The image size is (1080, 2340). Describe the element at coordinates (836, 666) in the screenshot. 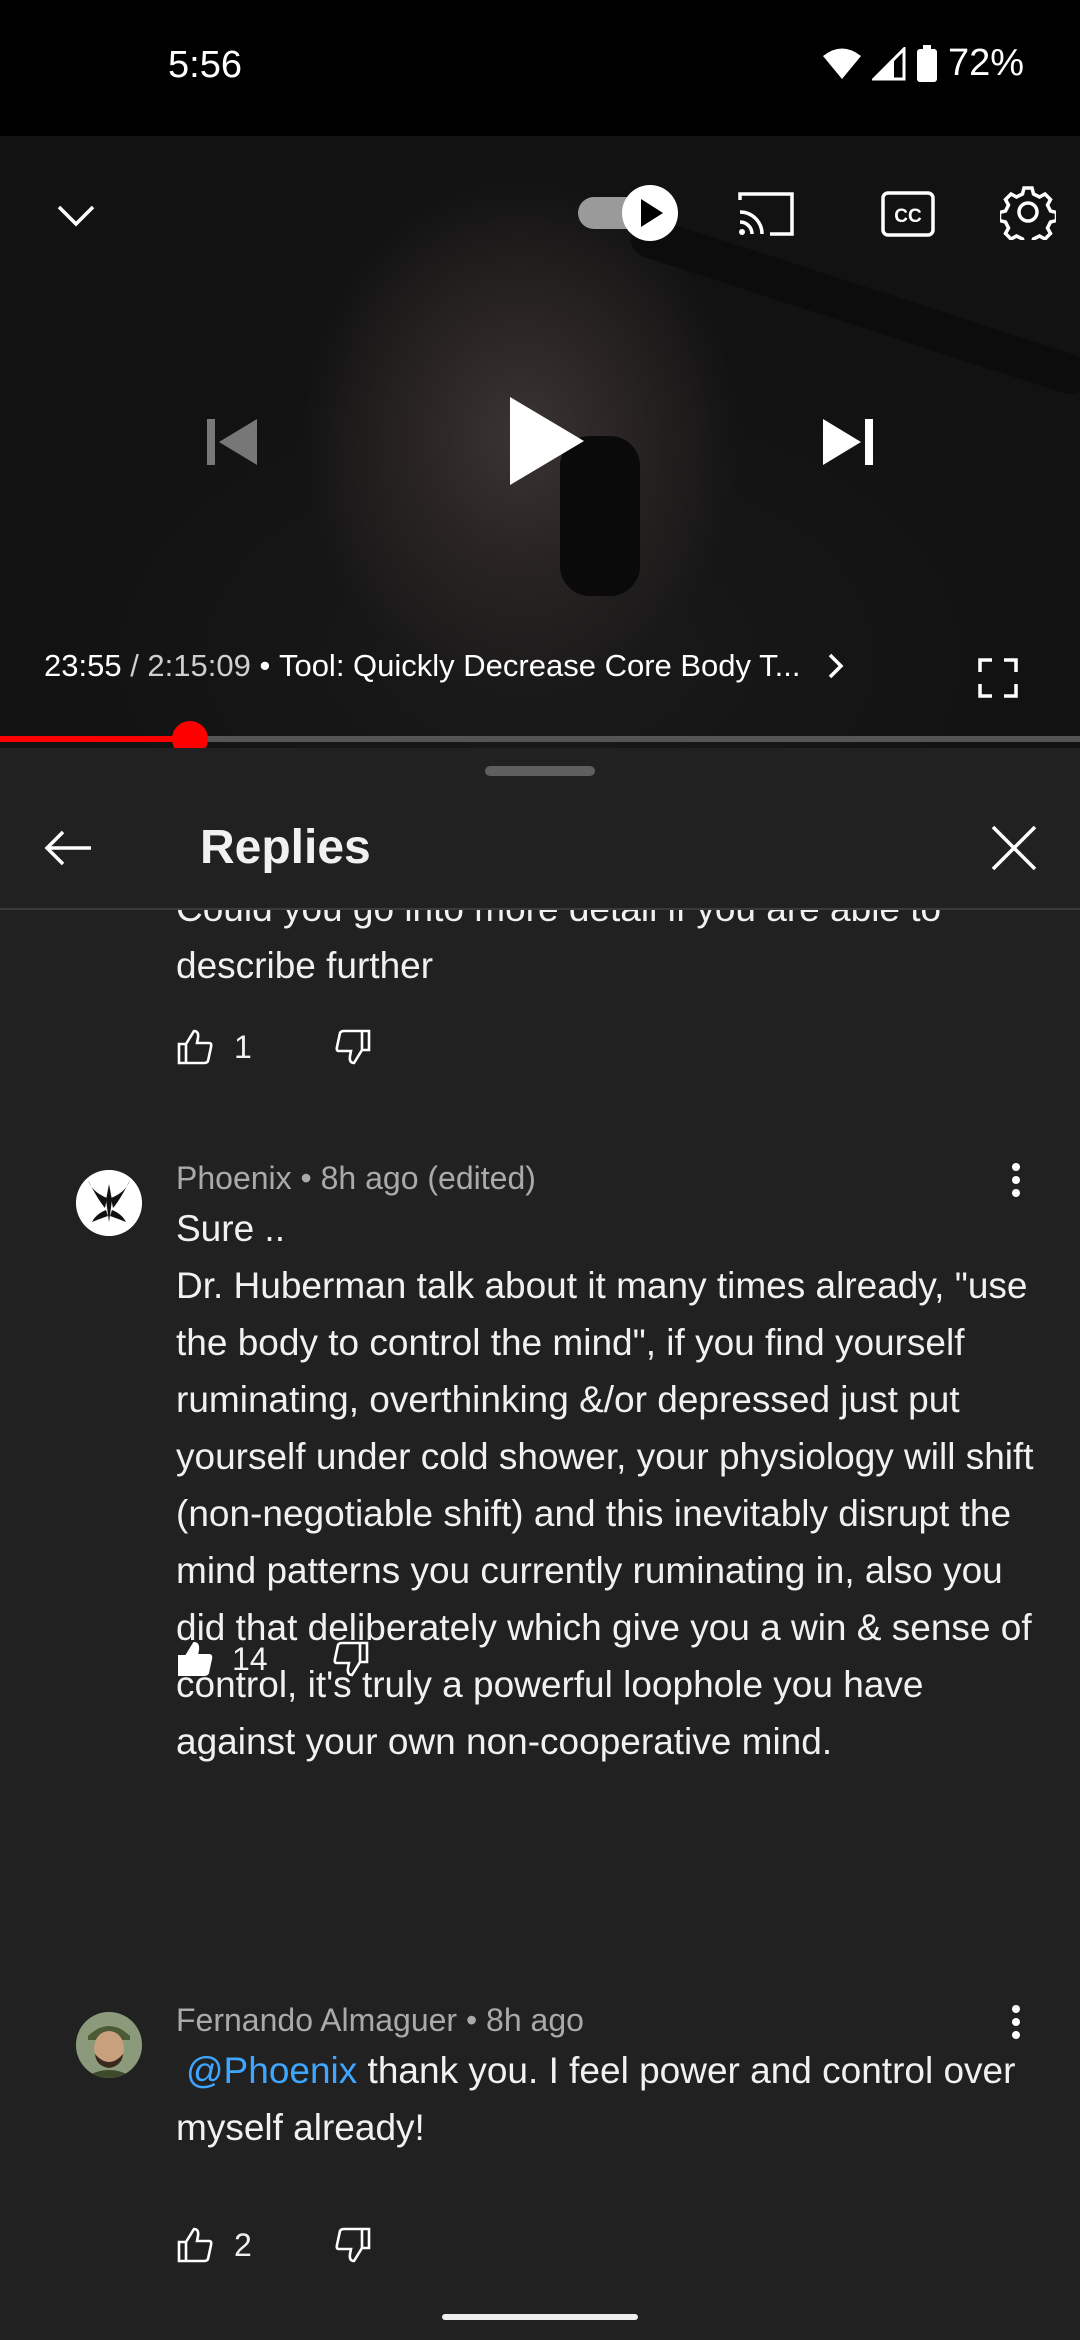

I see `chevron-right-icon` at that location.